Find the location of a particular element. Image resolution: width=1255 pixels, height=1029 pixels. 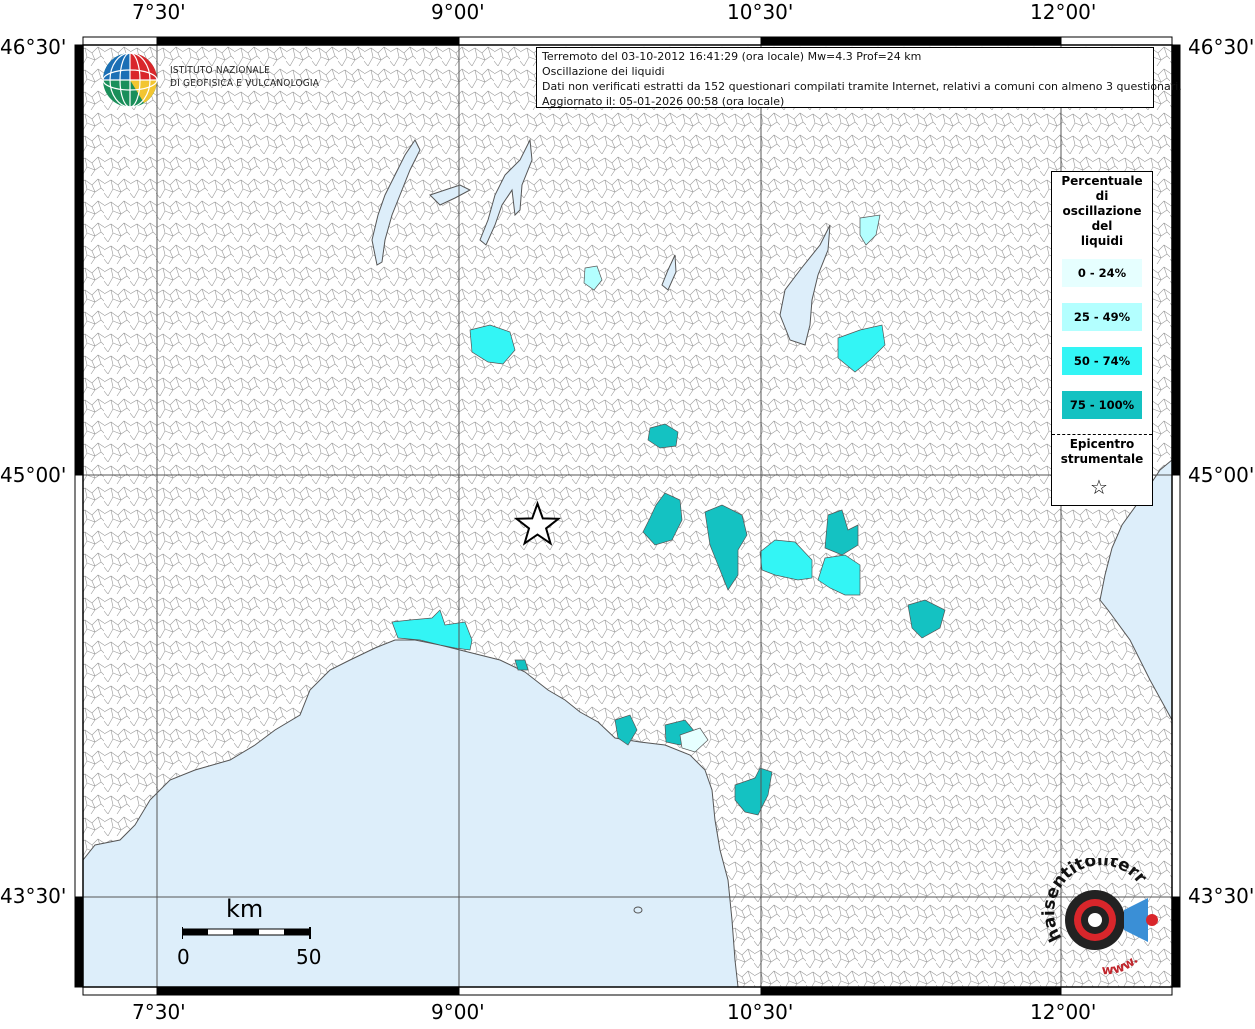

lat-label-left-3: 43°30' is located at coordinates (33, 896).